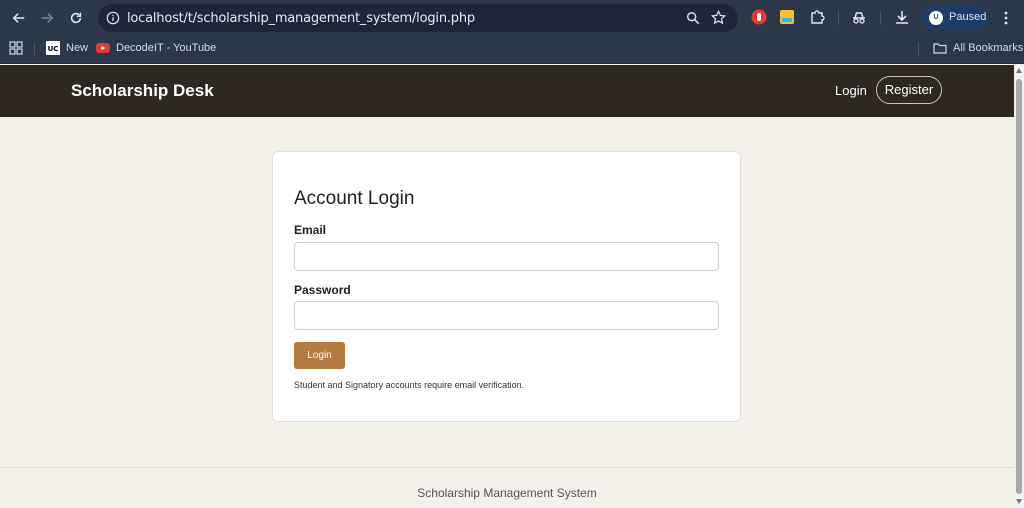  I want to click on site-header: Scholarship Desk Login Register, so click(507, 91).